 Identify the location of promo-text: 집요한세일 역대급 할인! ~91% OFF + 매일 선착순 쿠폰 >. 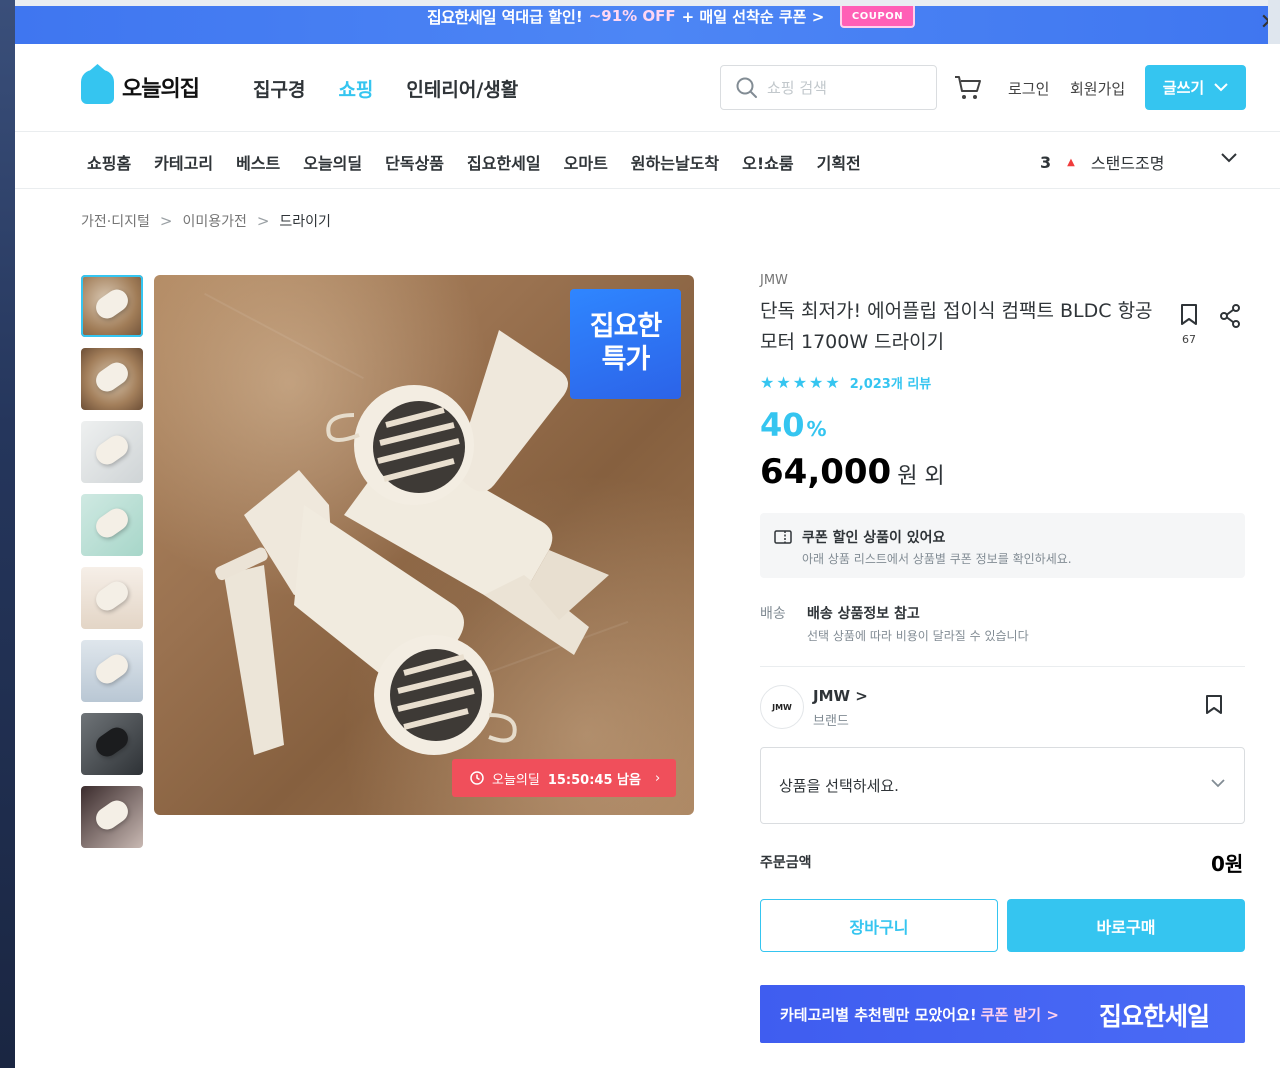
(626, 16).